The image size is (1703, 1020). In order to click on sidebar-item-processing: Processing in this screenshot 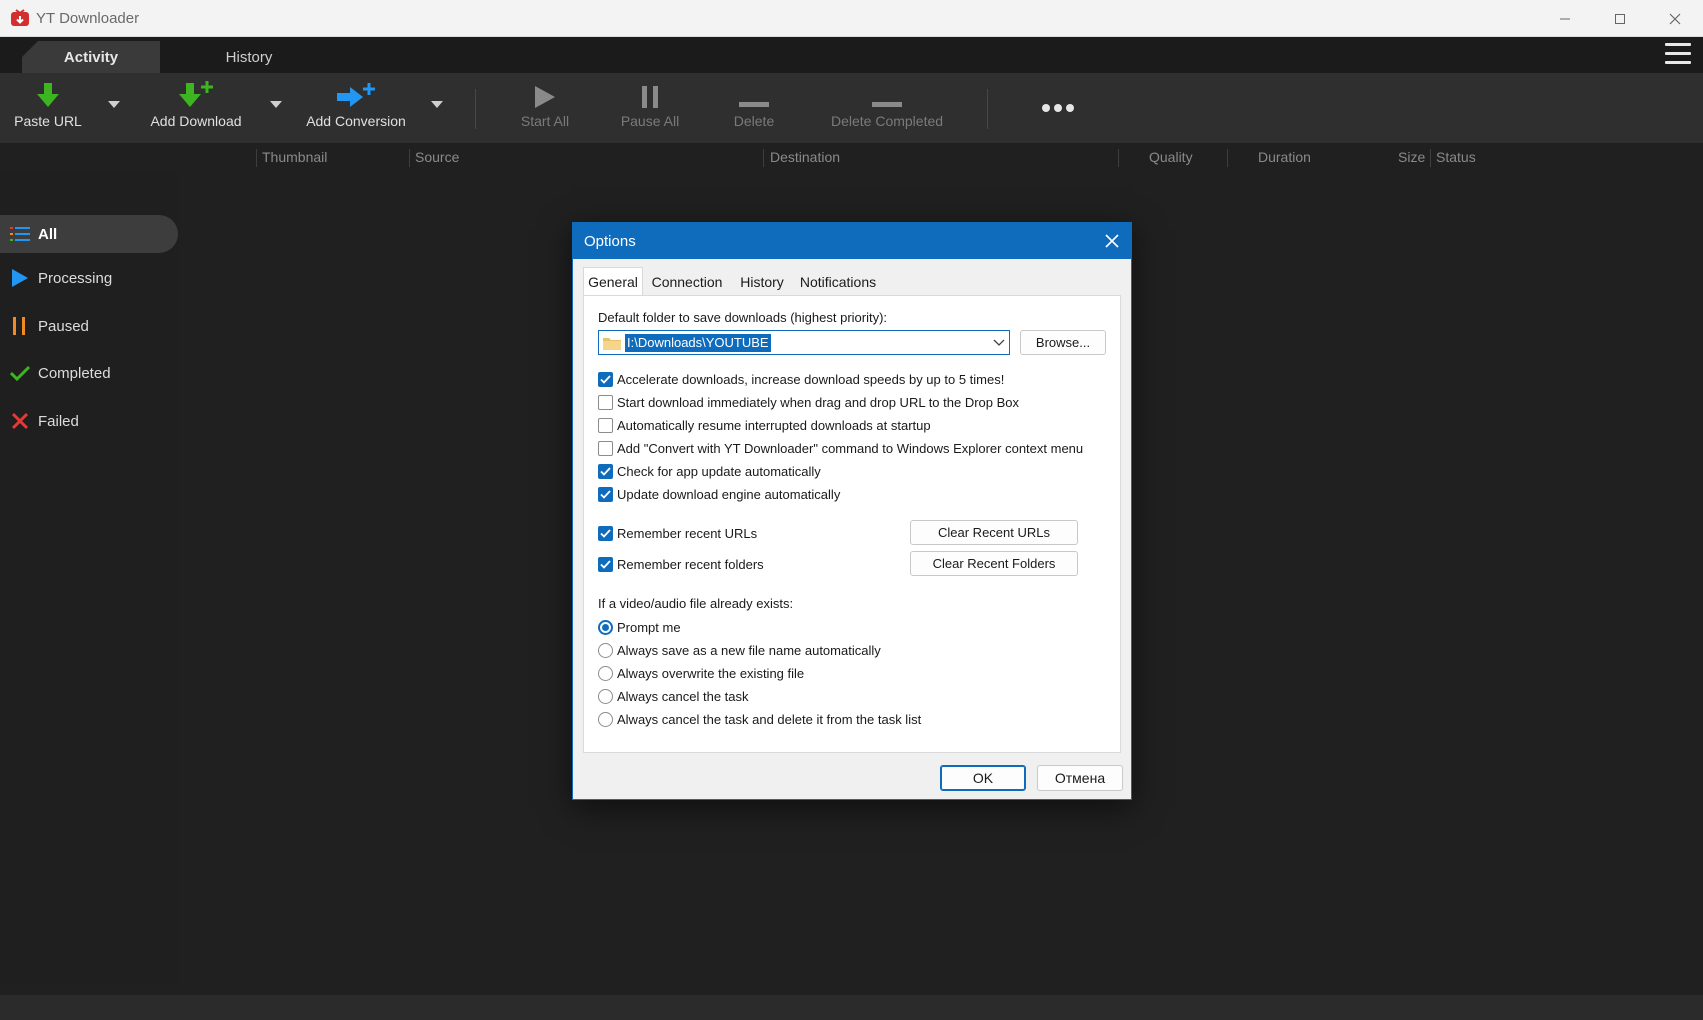, I will do `click(89, 278)`.